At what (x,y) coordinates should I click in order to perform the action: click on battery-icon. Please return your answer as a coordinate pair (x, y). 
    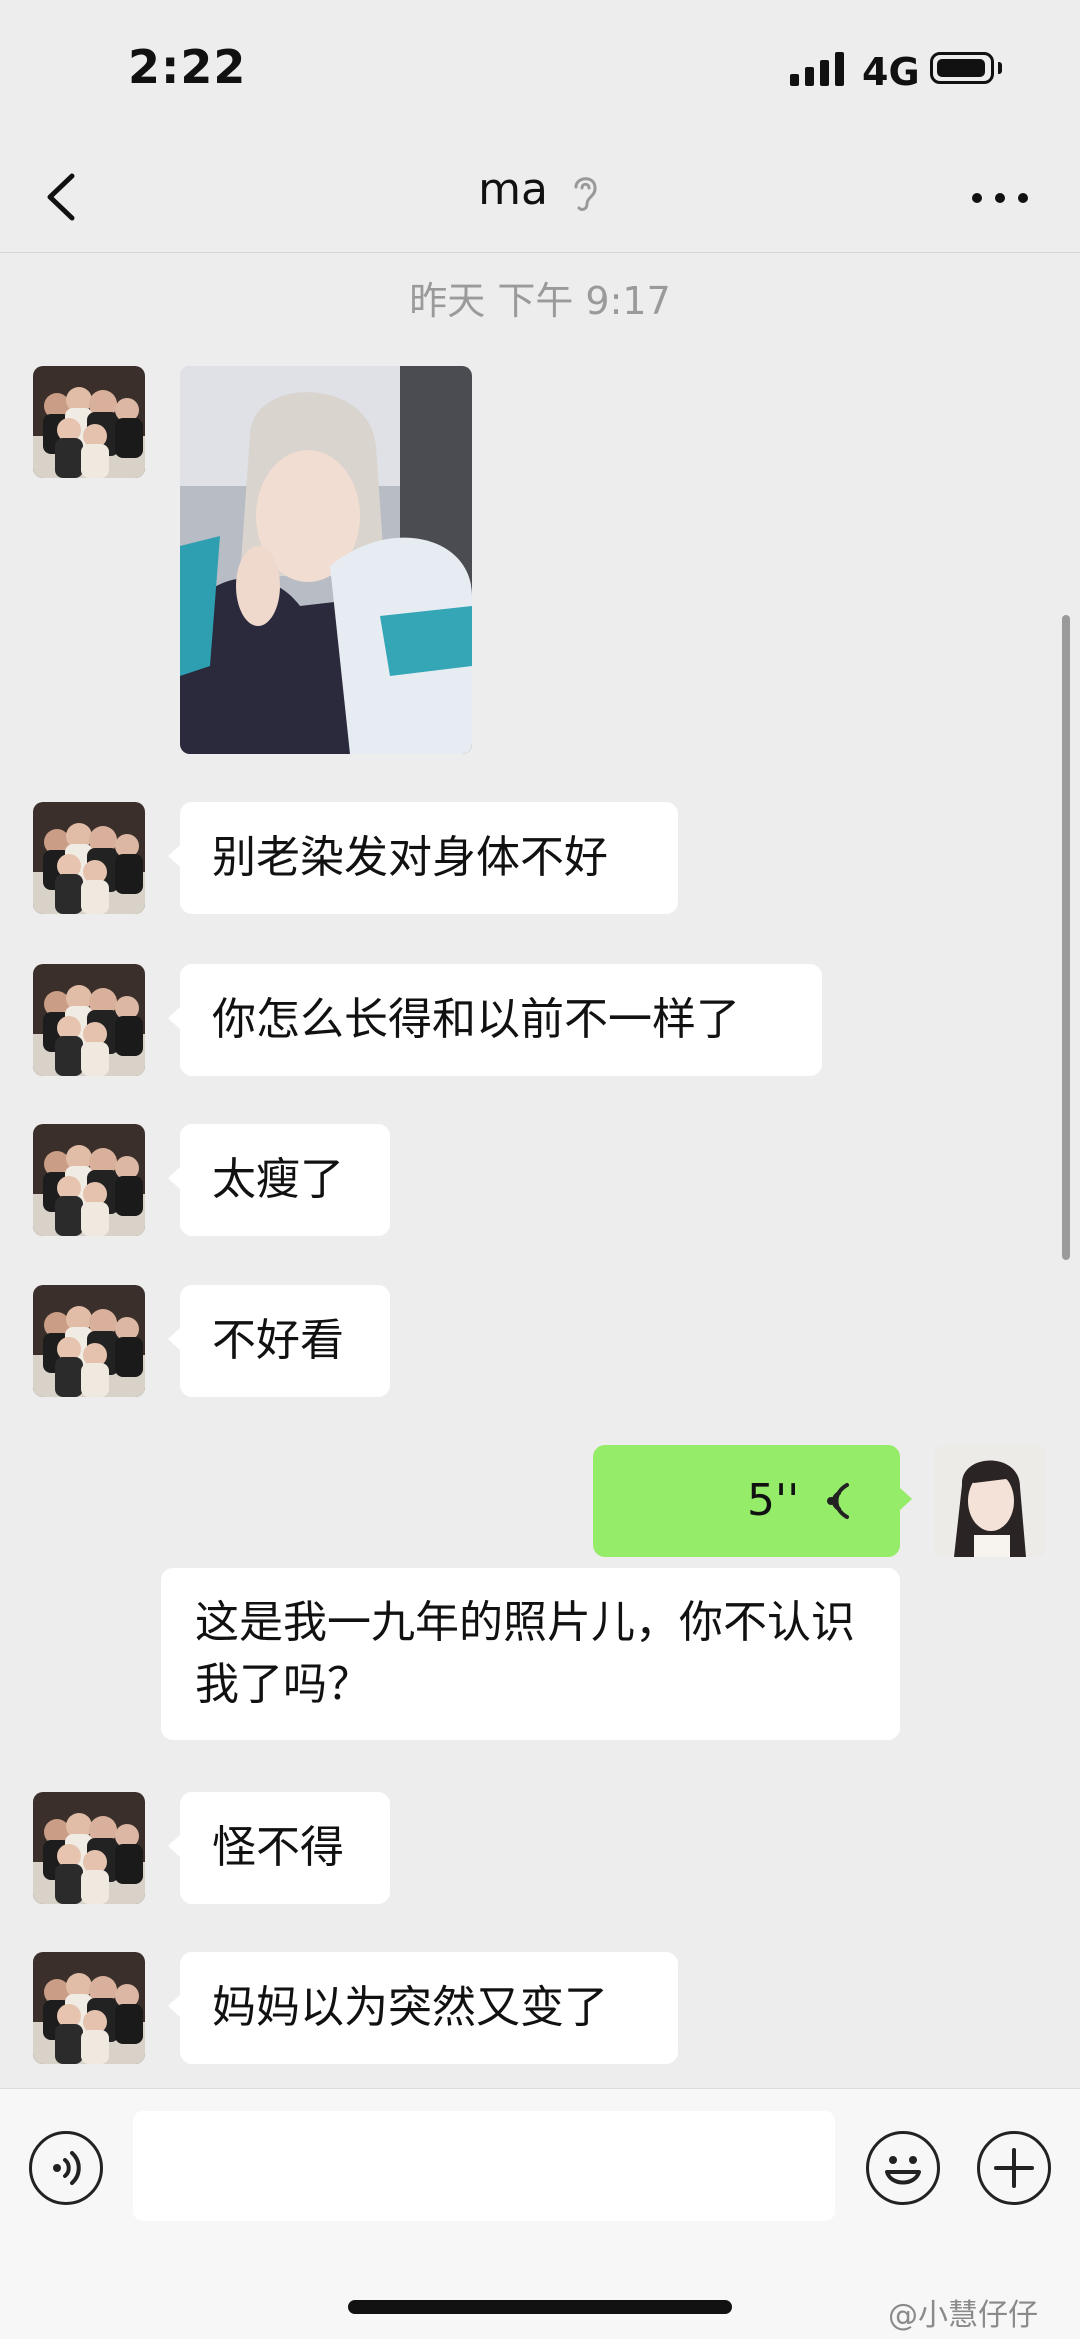
    Looking at the image, I should click on (962, 68).